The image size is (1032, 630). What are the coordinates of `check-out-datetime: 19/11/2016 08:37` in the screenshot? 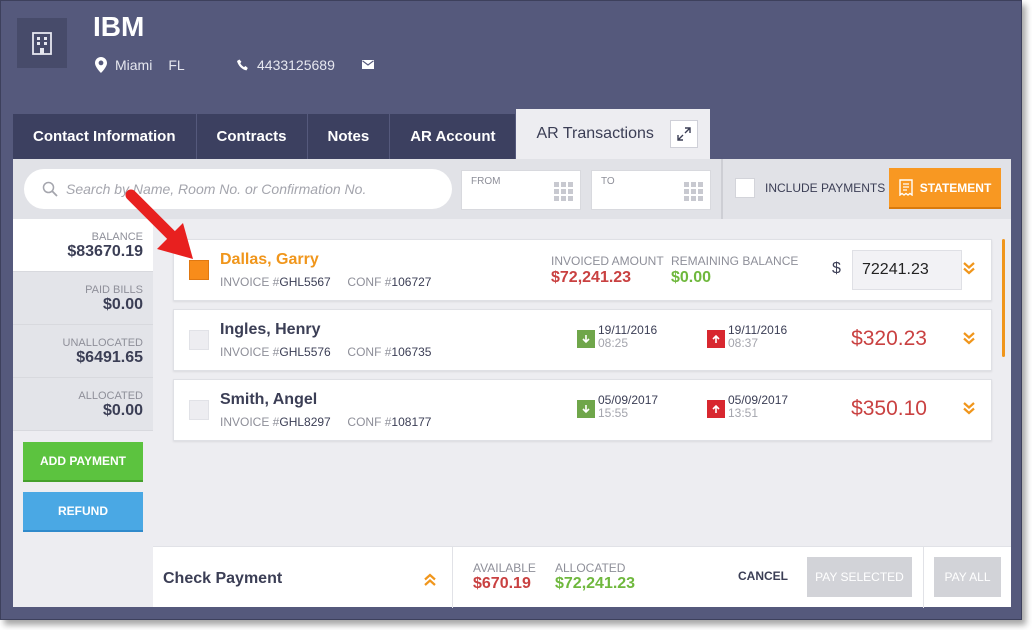 It's located at (757, 337).